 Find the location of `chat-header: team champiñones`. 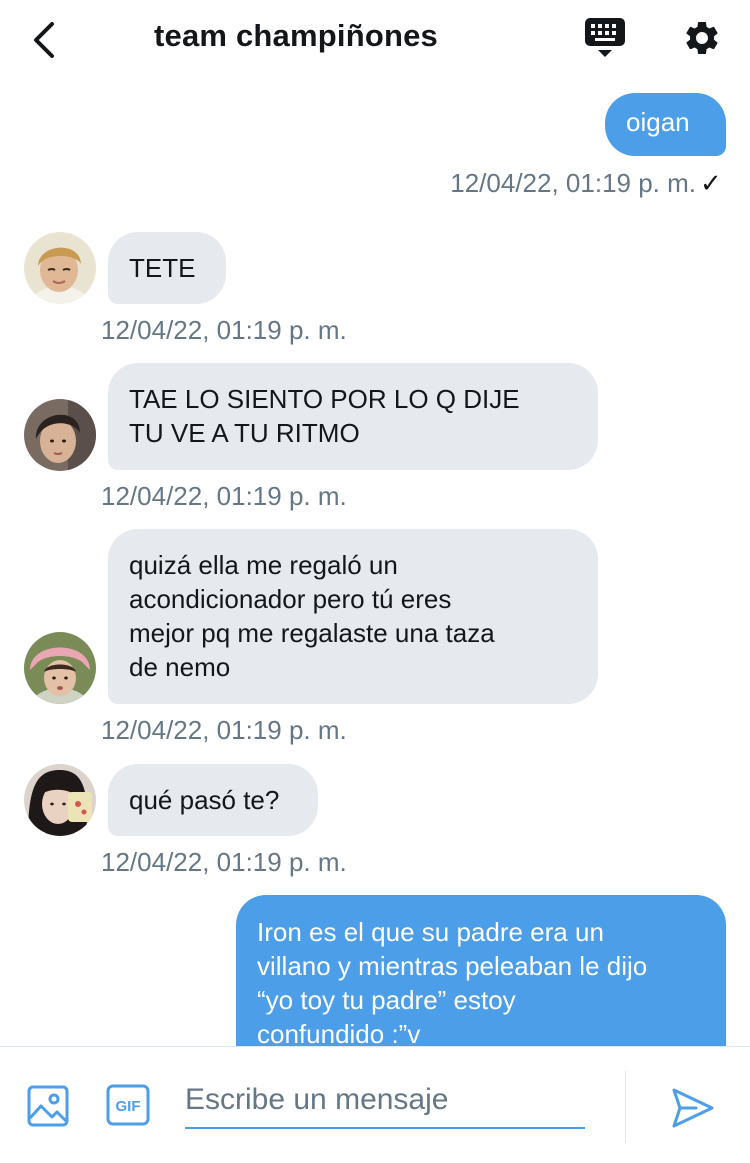

chat-header: team champiñones is located at coordinates (375, 40).